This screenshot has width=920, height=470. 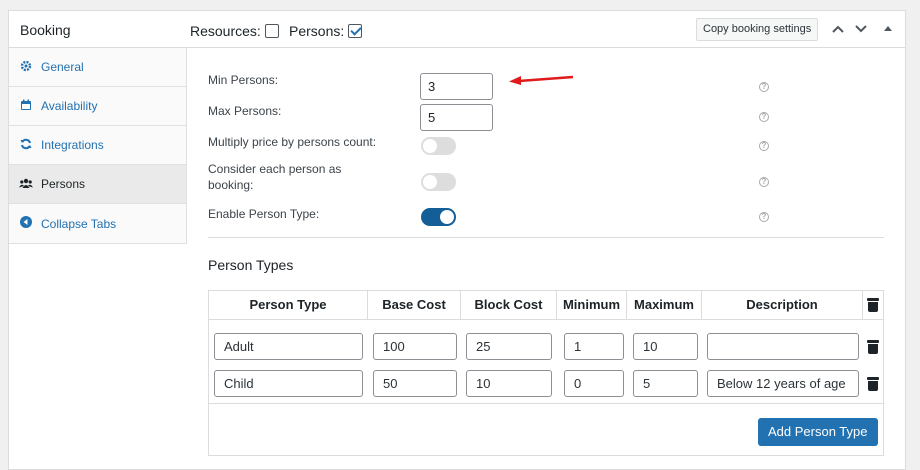 What do you see at coordinates (456, 86) in the screenshot?
I see `min-persons-input: 3` at bounding box center [456, 86].